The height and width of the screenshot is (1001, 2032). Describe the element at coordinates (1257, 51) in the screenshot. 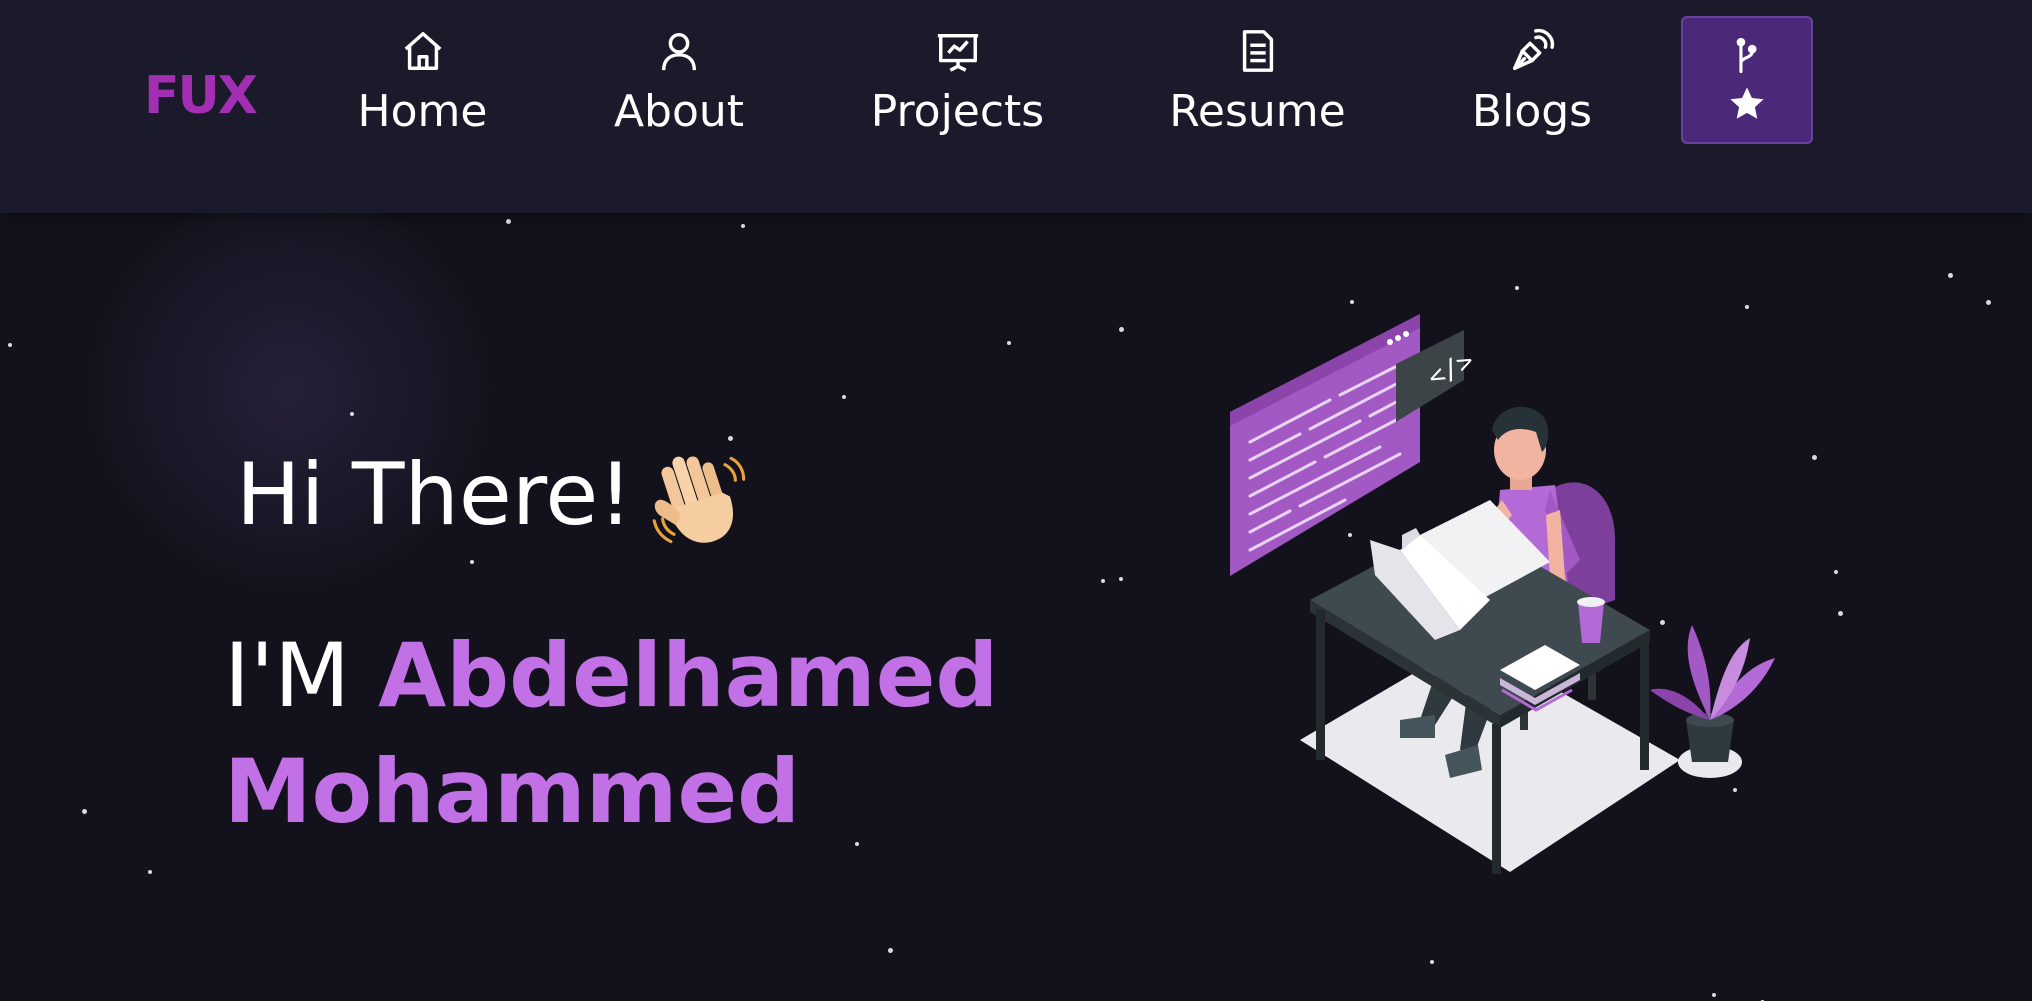

I see `document-icon` at that location.